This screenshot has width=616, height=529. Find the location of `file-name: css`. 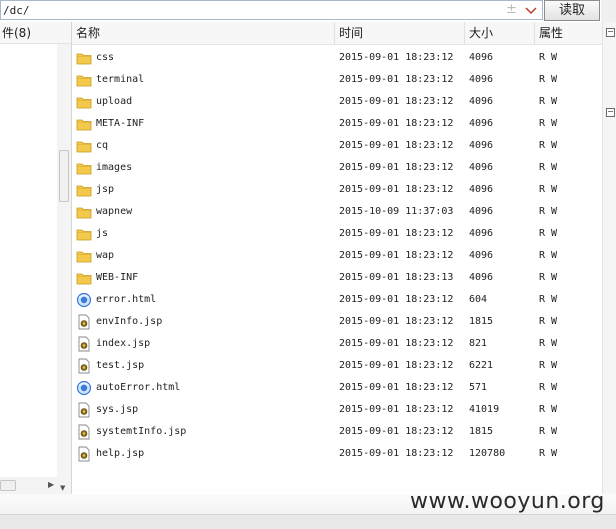

file-name: css is located at coordinates (105, 57).